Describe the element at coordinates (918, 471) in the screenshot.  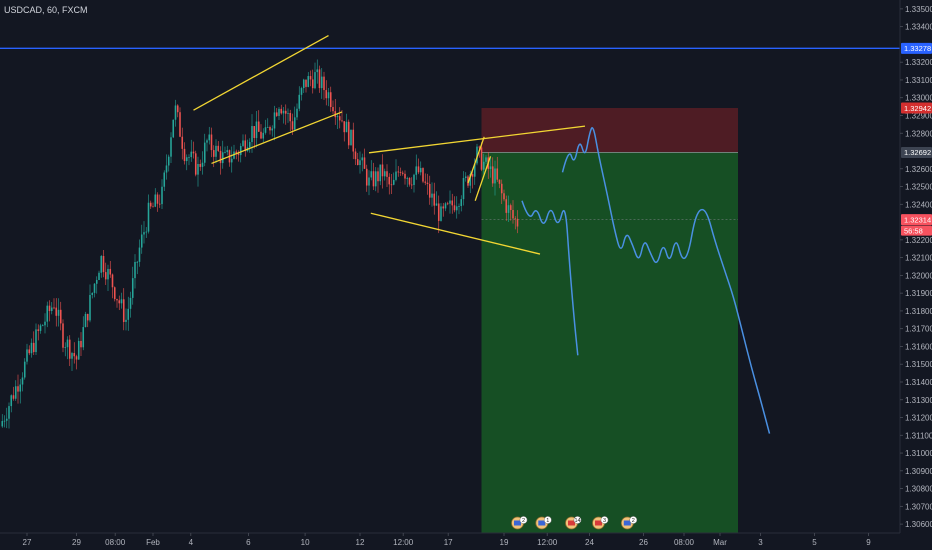
I see `price-tick-label: 1.30900` at that location.